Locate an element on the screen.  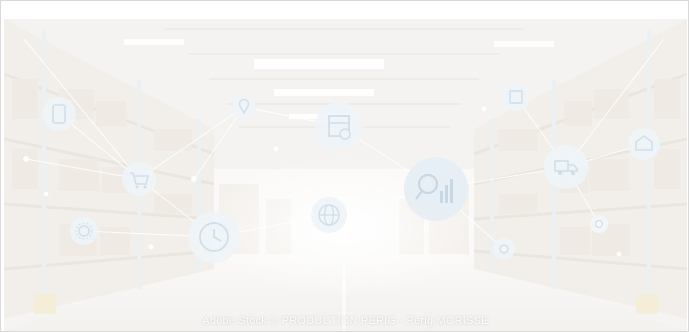
top-bar is located at coordinates (344, 10).